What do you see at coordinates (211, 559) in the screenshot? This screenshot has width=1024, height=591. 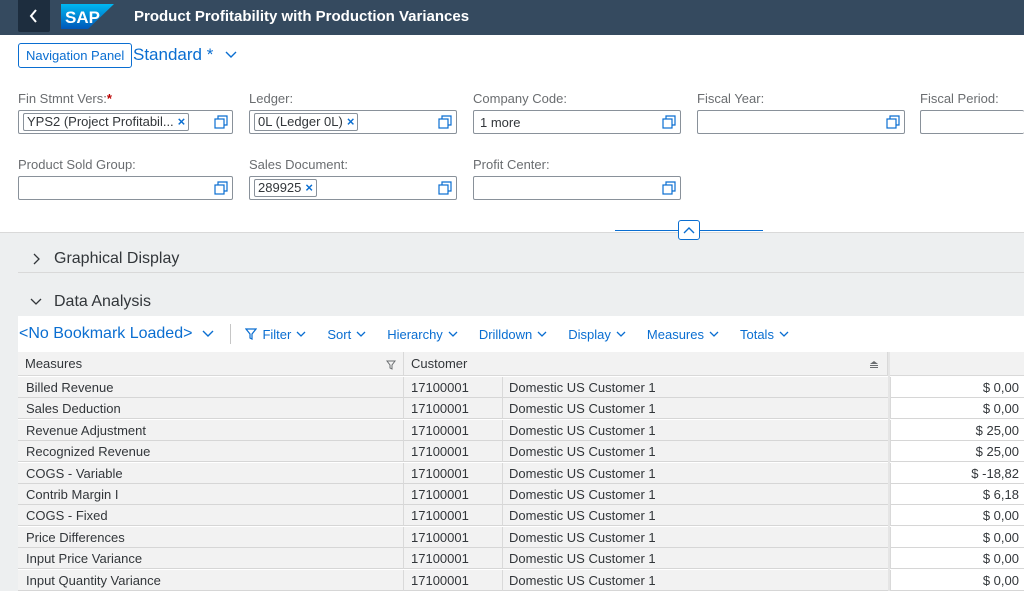 I see `measure-cell: Input Price Variance` at bounding box center [211, 559].